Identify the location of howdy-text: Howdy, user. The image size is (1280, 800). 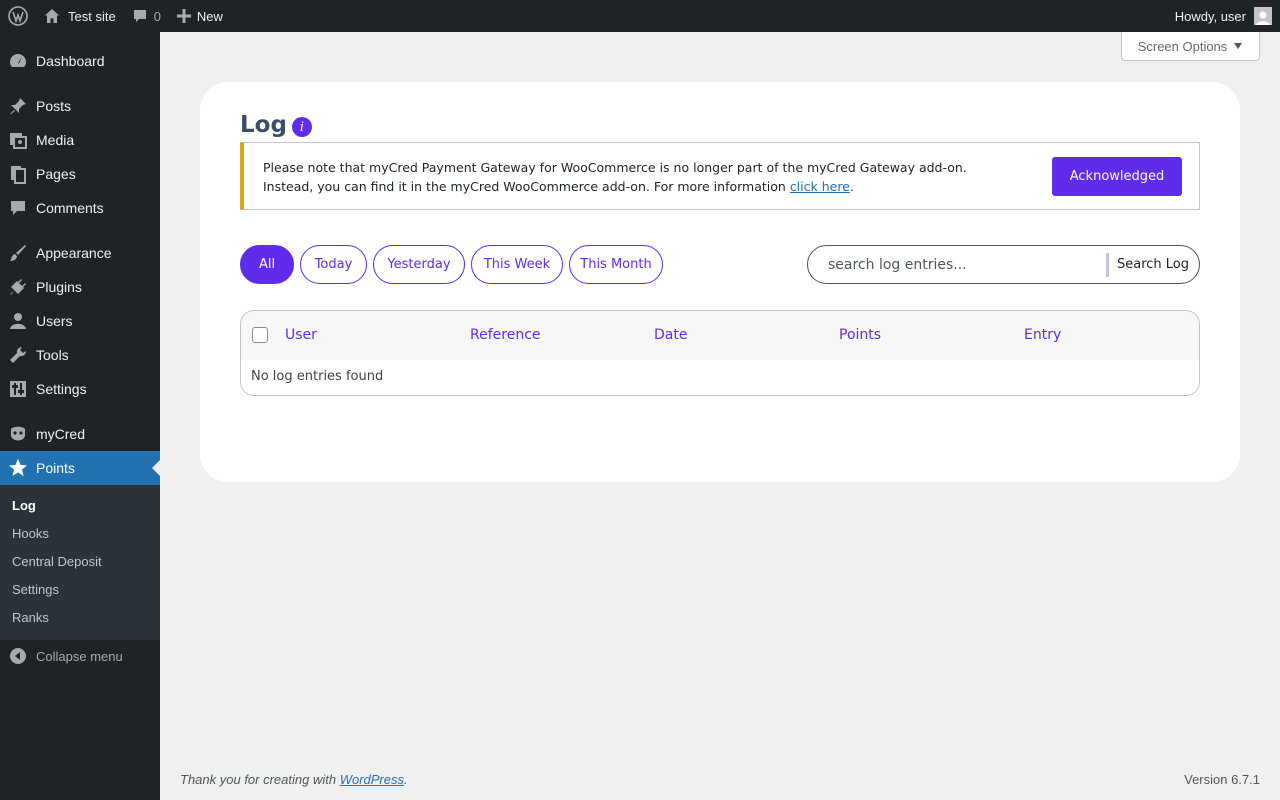
(1210, 16).